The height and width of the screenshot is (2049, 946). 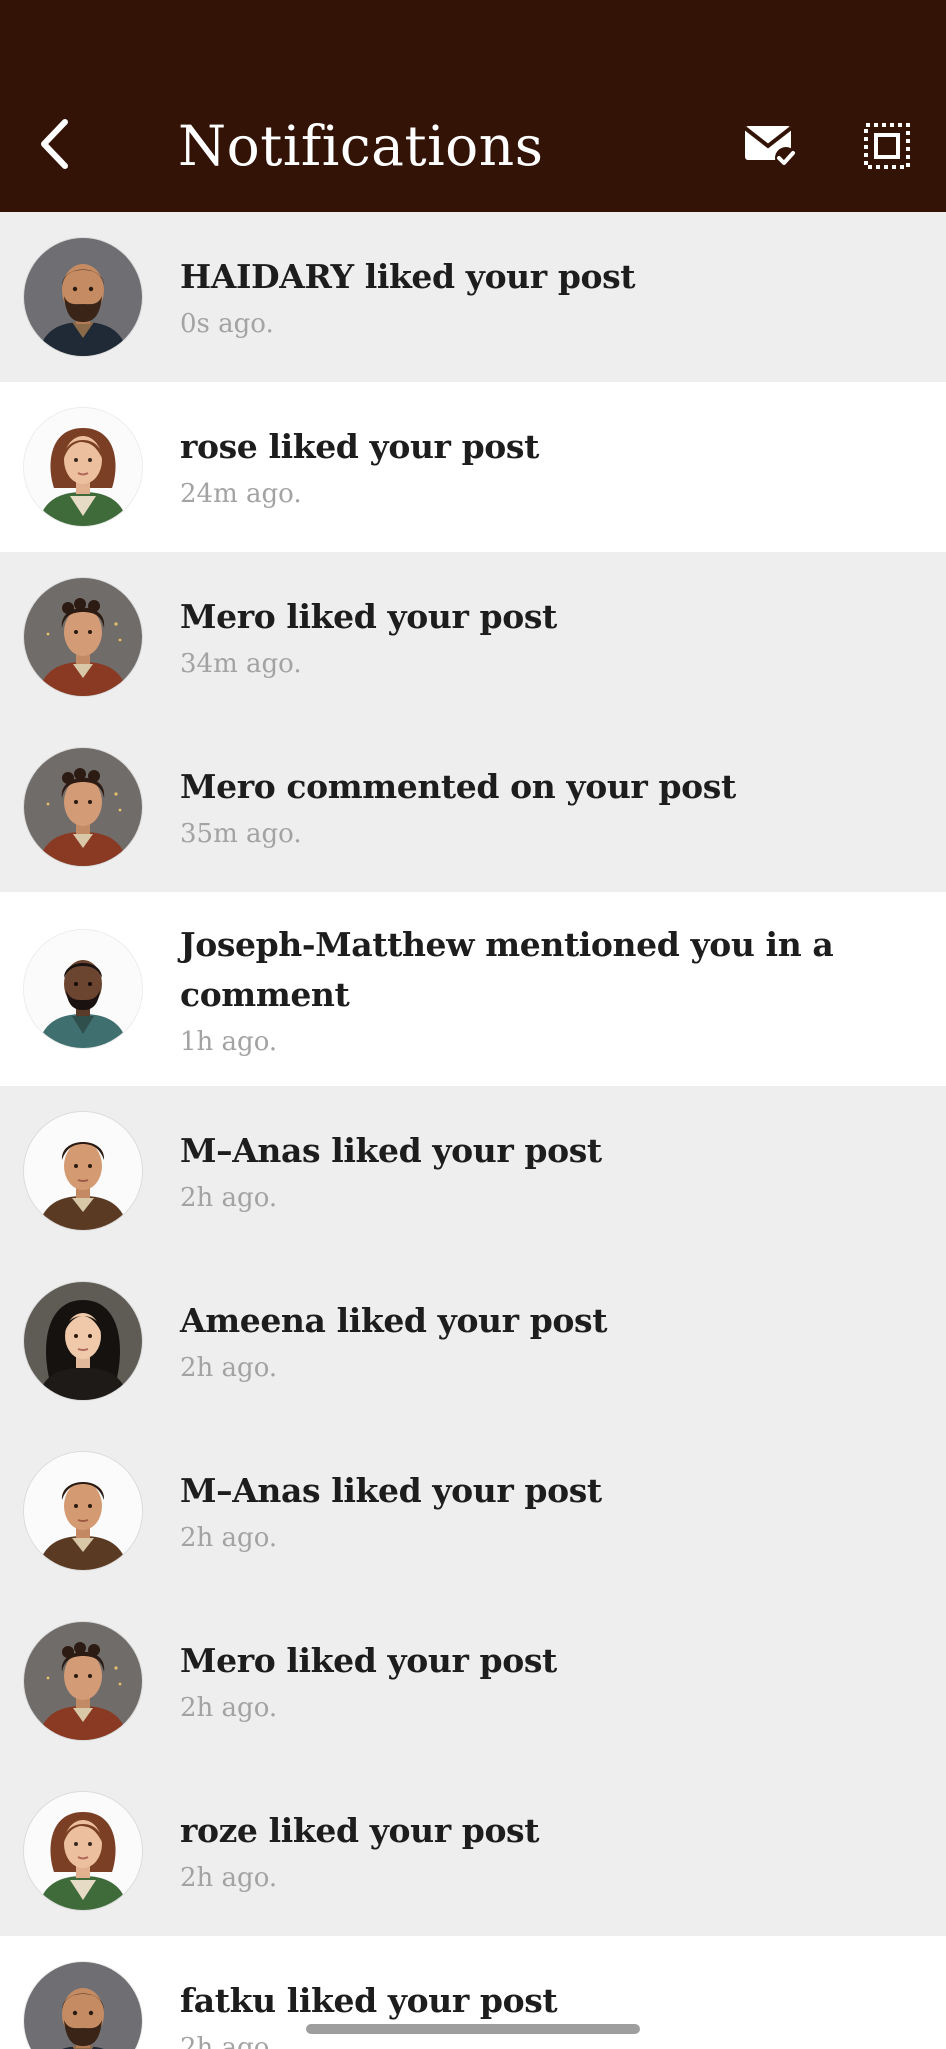 What do you see at coordinates (473, 1681) in the screenshot?
I see `notification-item: Mero liked your post 2h ago.` at bounding box center [473, 1681].